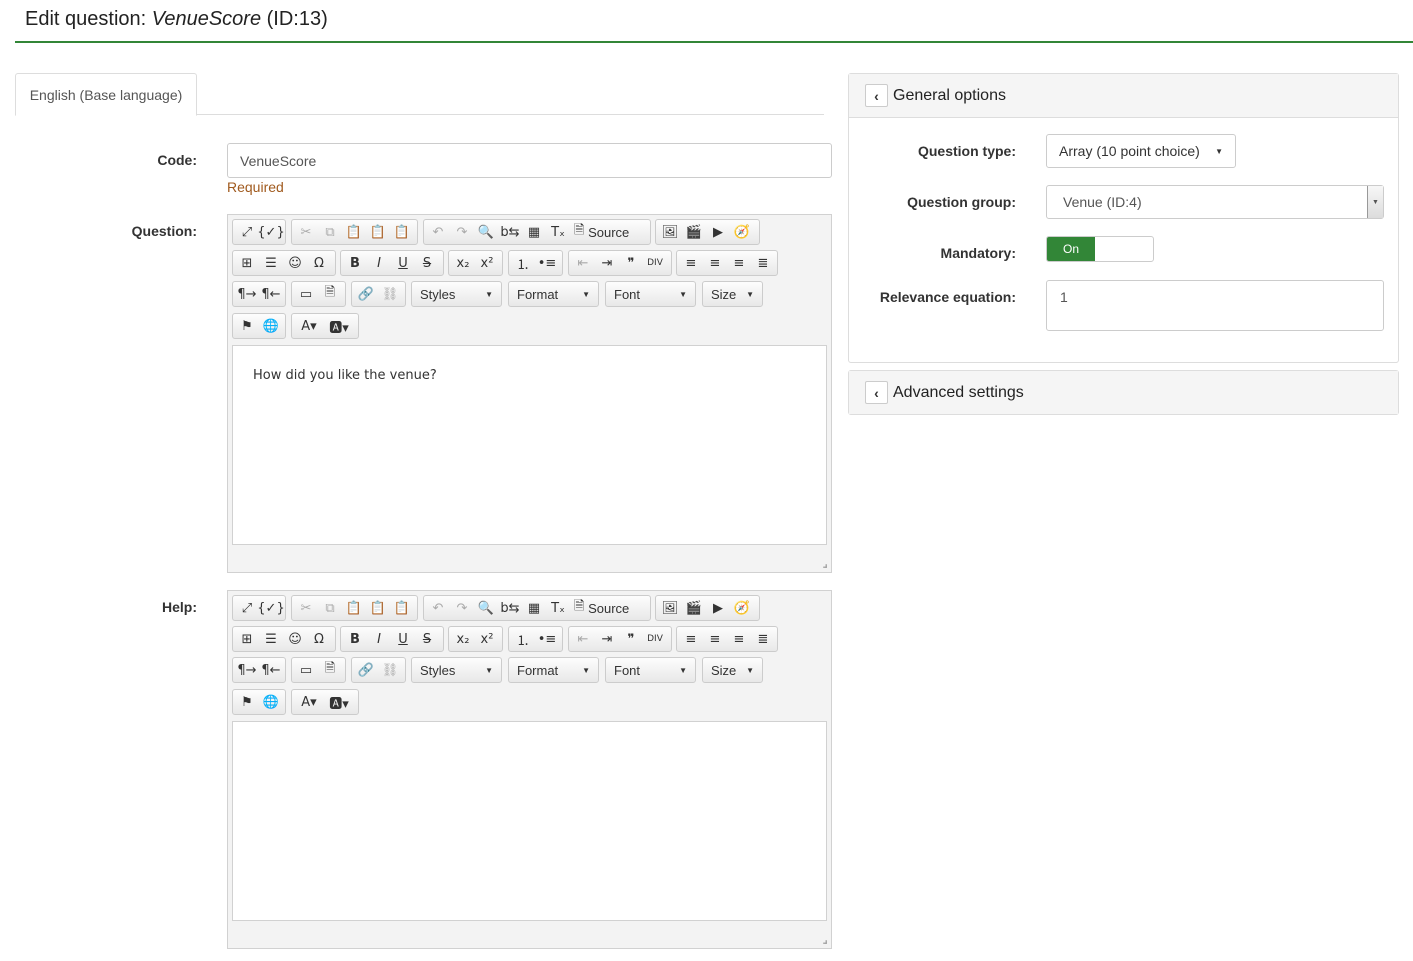 The image size is (1413, 961). Describe the element at coordinates (330, 670) in the screenshot. I see `document-icon: 🗎` at that location.